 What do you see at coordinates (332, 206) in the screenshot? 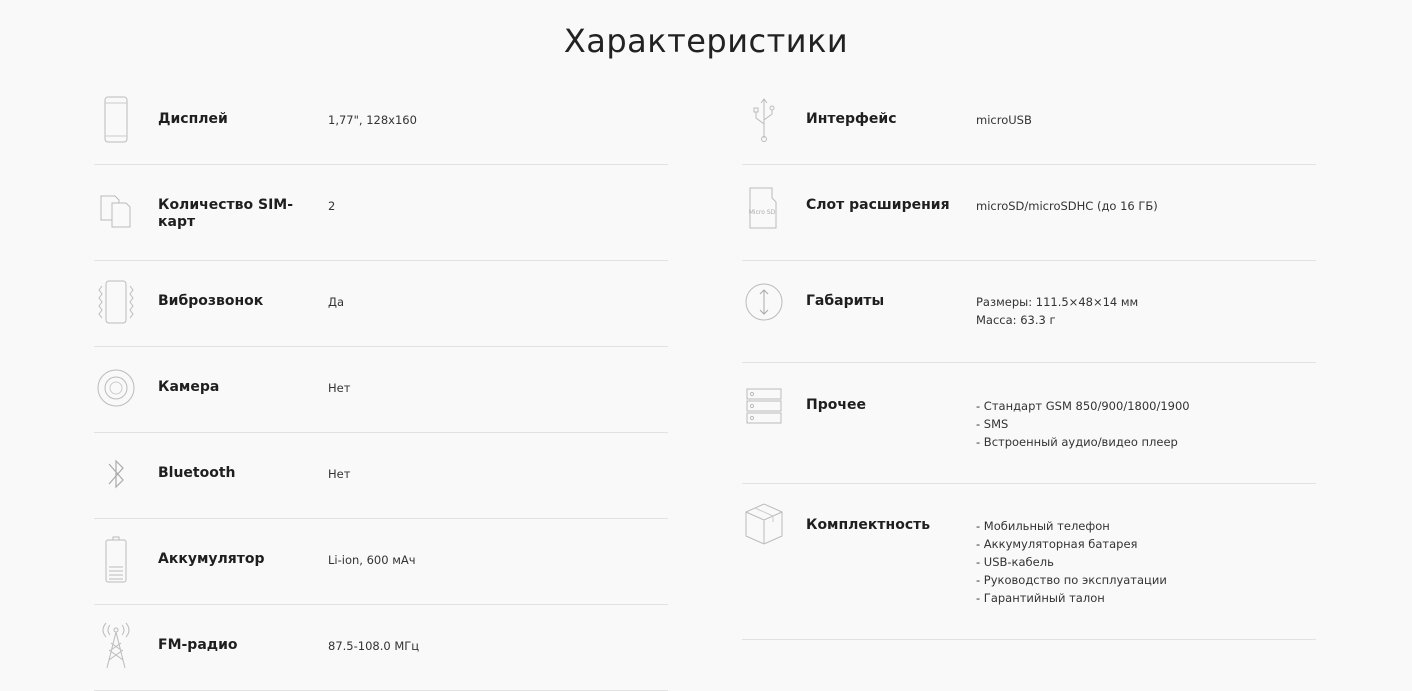
I see `spec-value: 2` at bounding box center [332, 206].